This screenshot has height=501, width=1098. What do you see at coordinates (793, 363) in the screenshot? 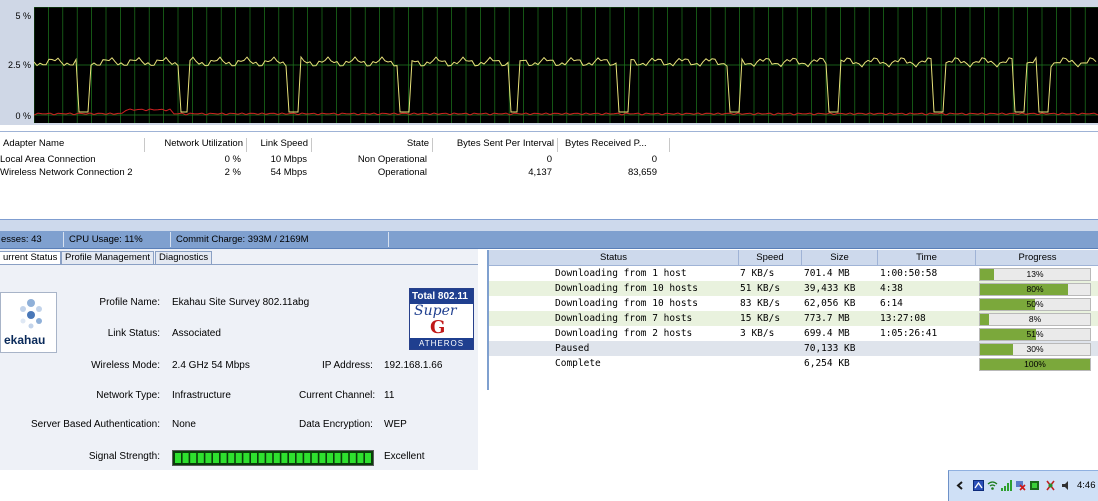
I see `download-row: Complete 6,254 KB 100%` at bounding box center [793, 363].